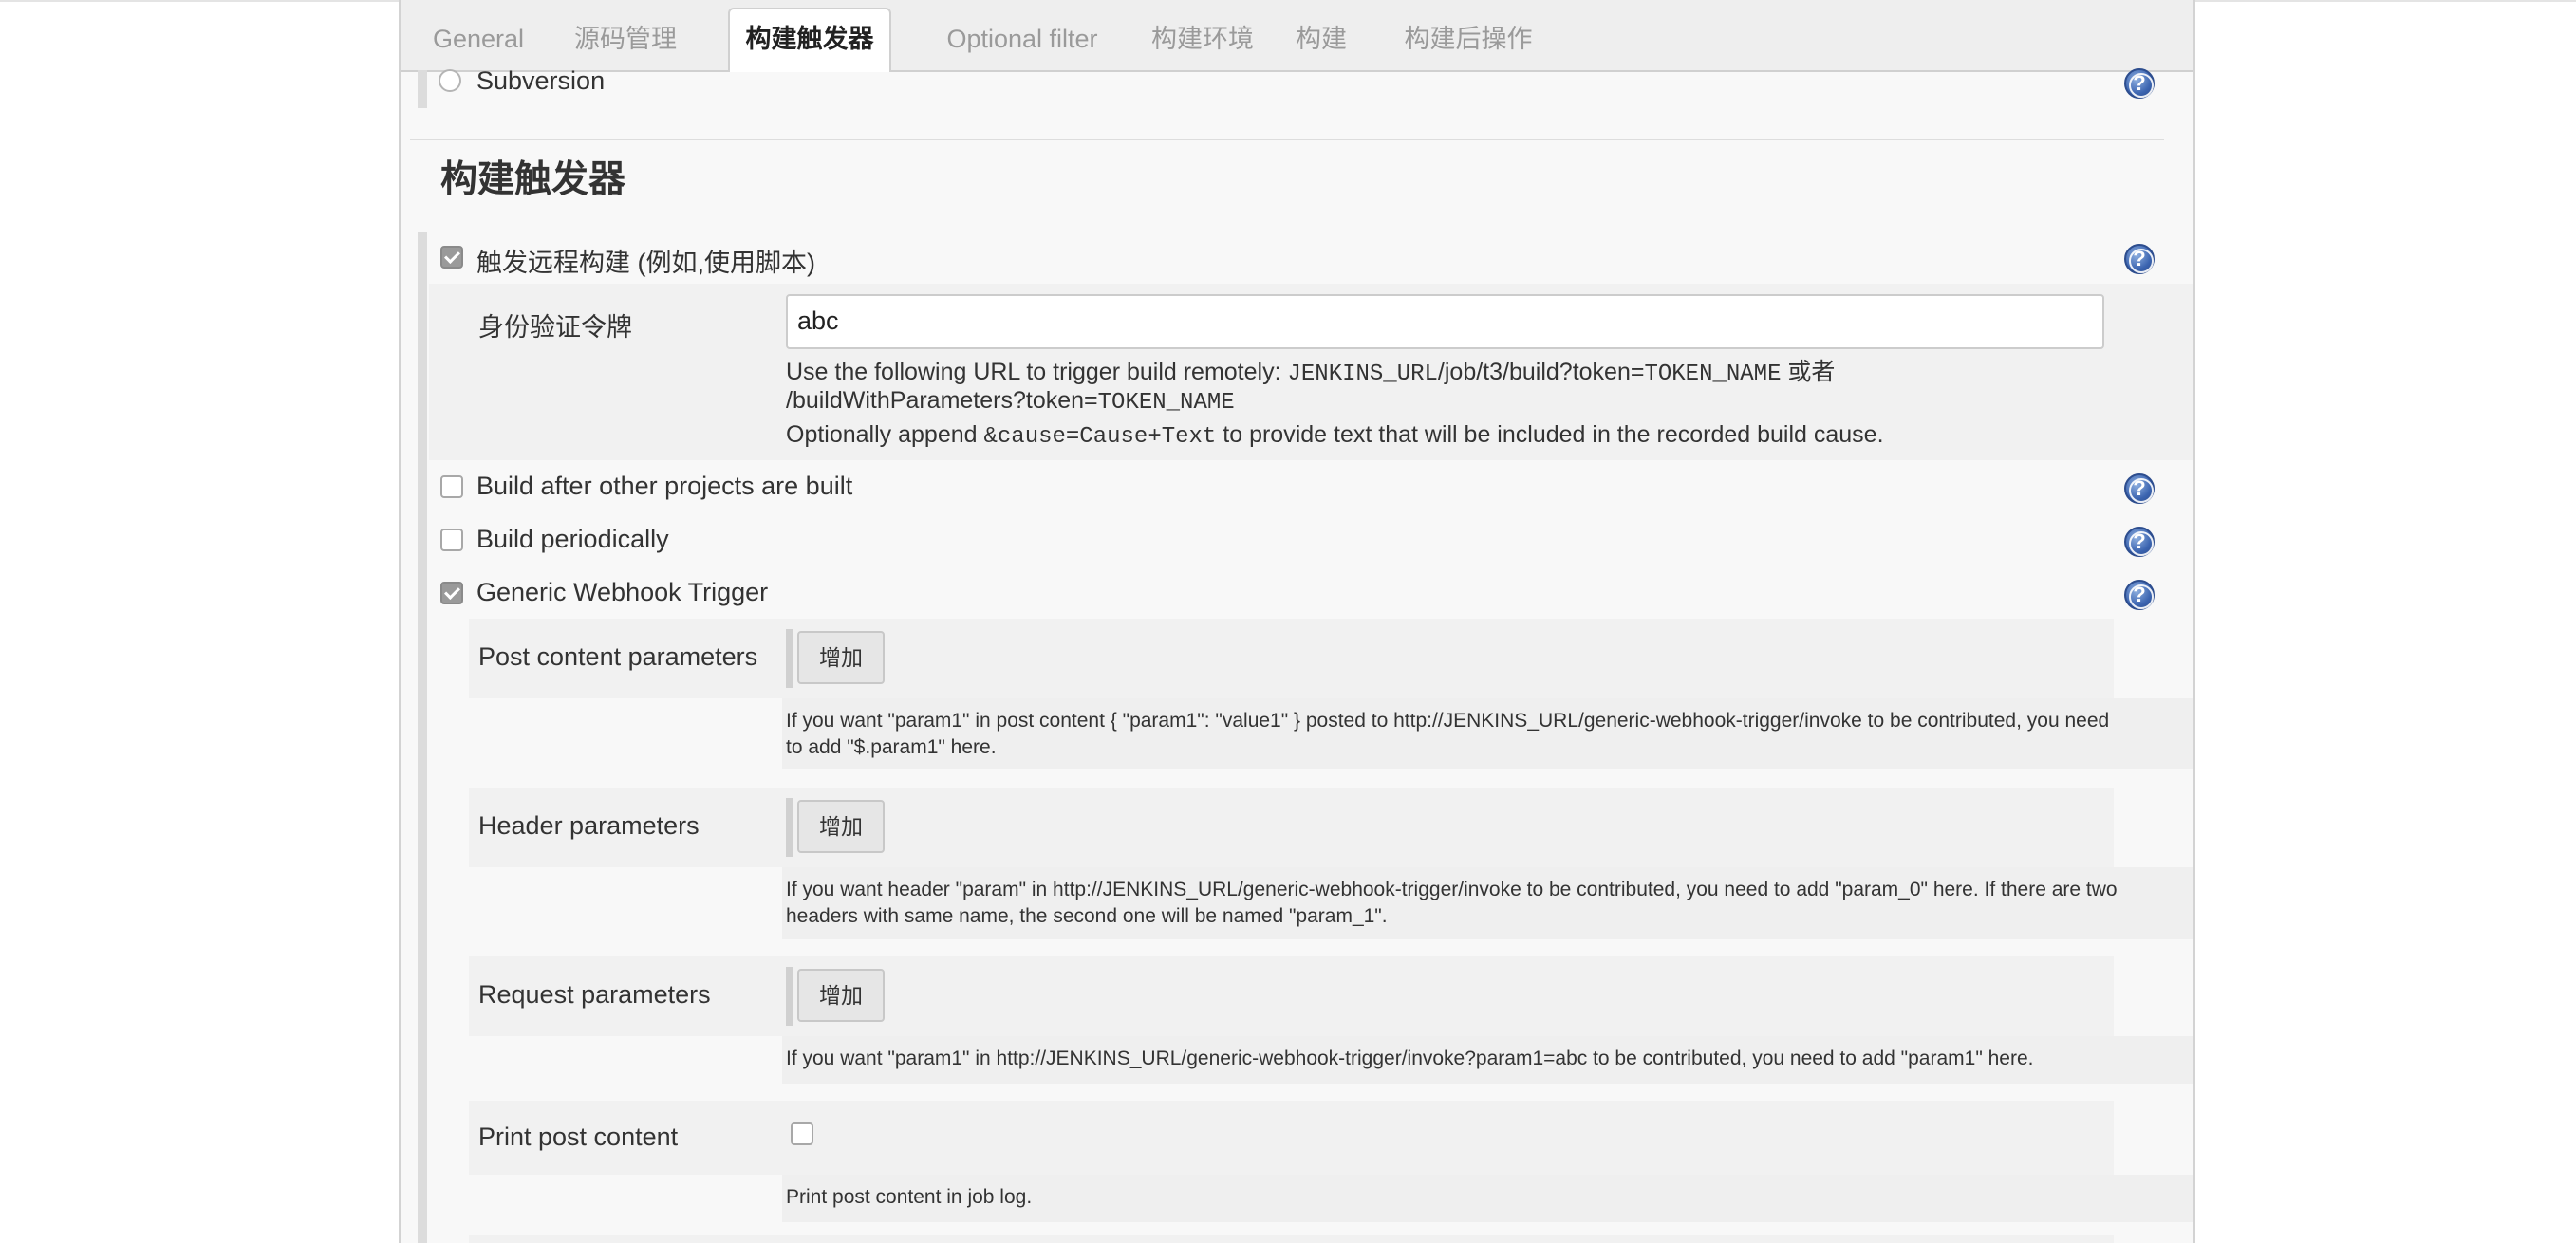  What do you see at coordinates (450, 81) in the screenshot?
I see `subversion-radio` at bounding box center [450, 81].